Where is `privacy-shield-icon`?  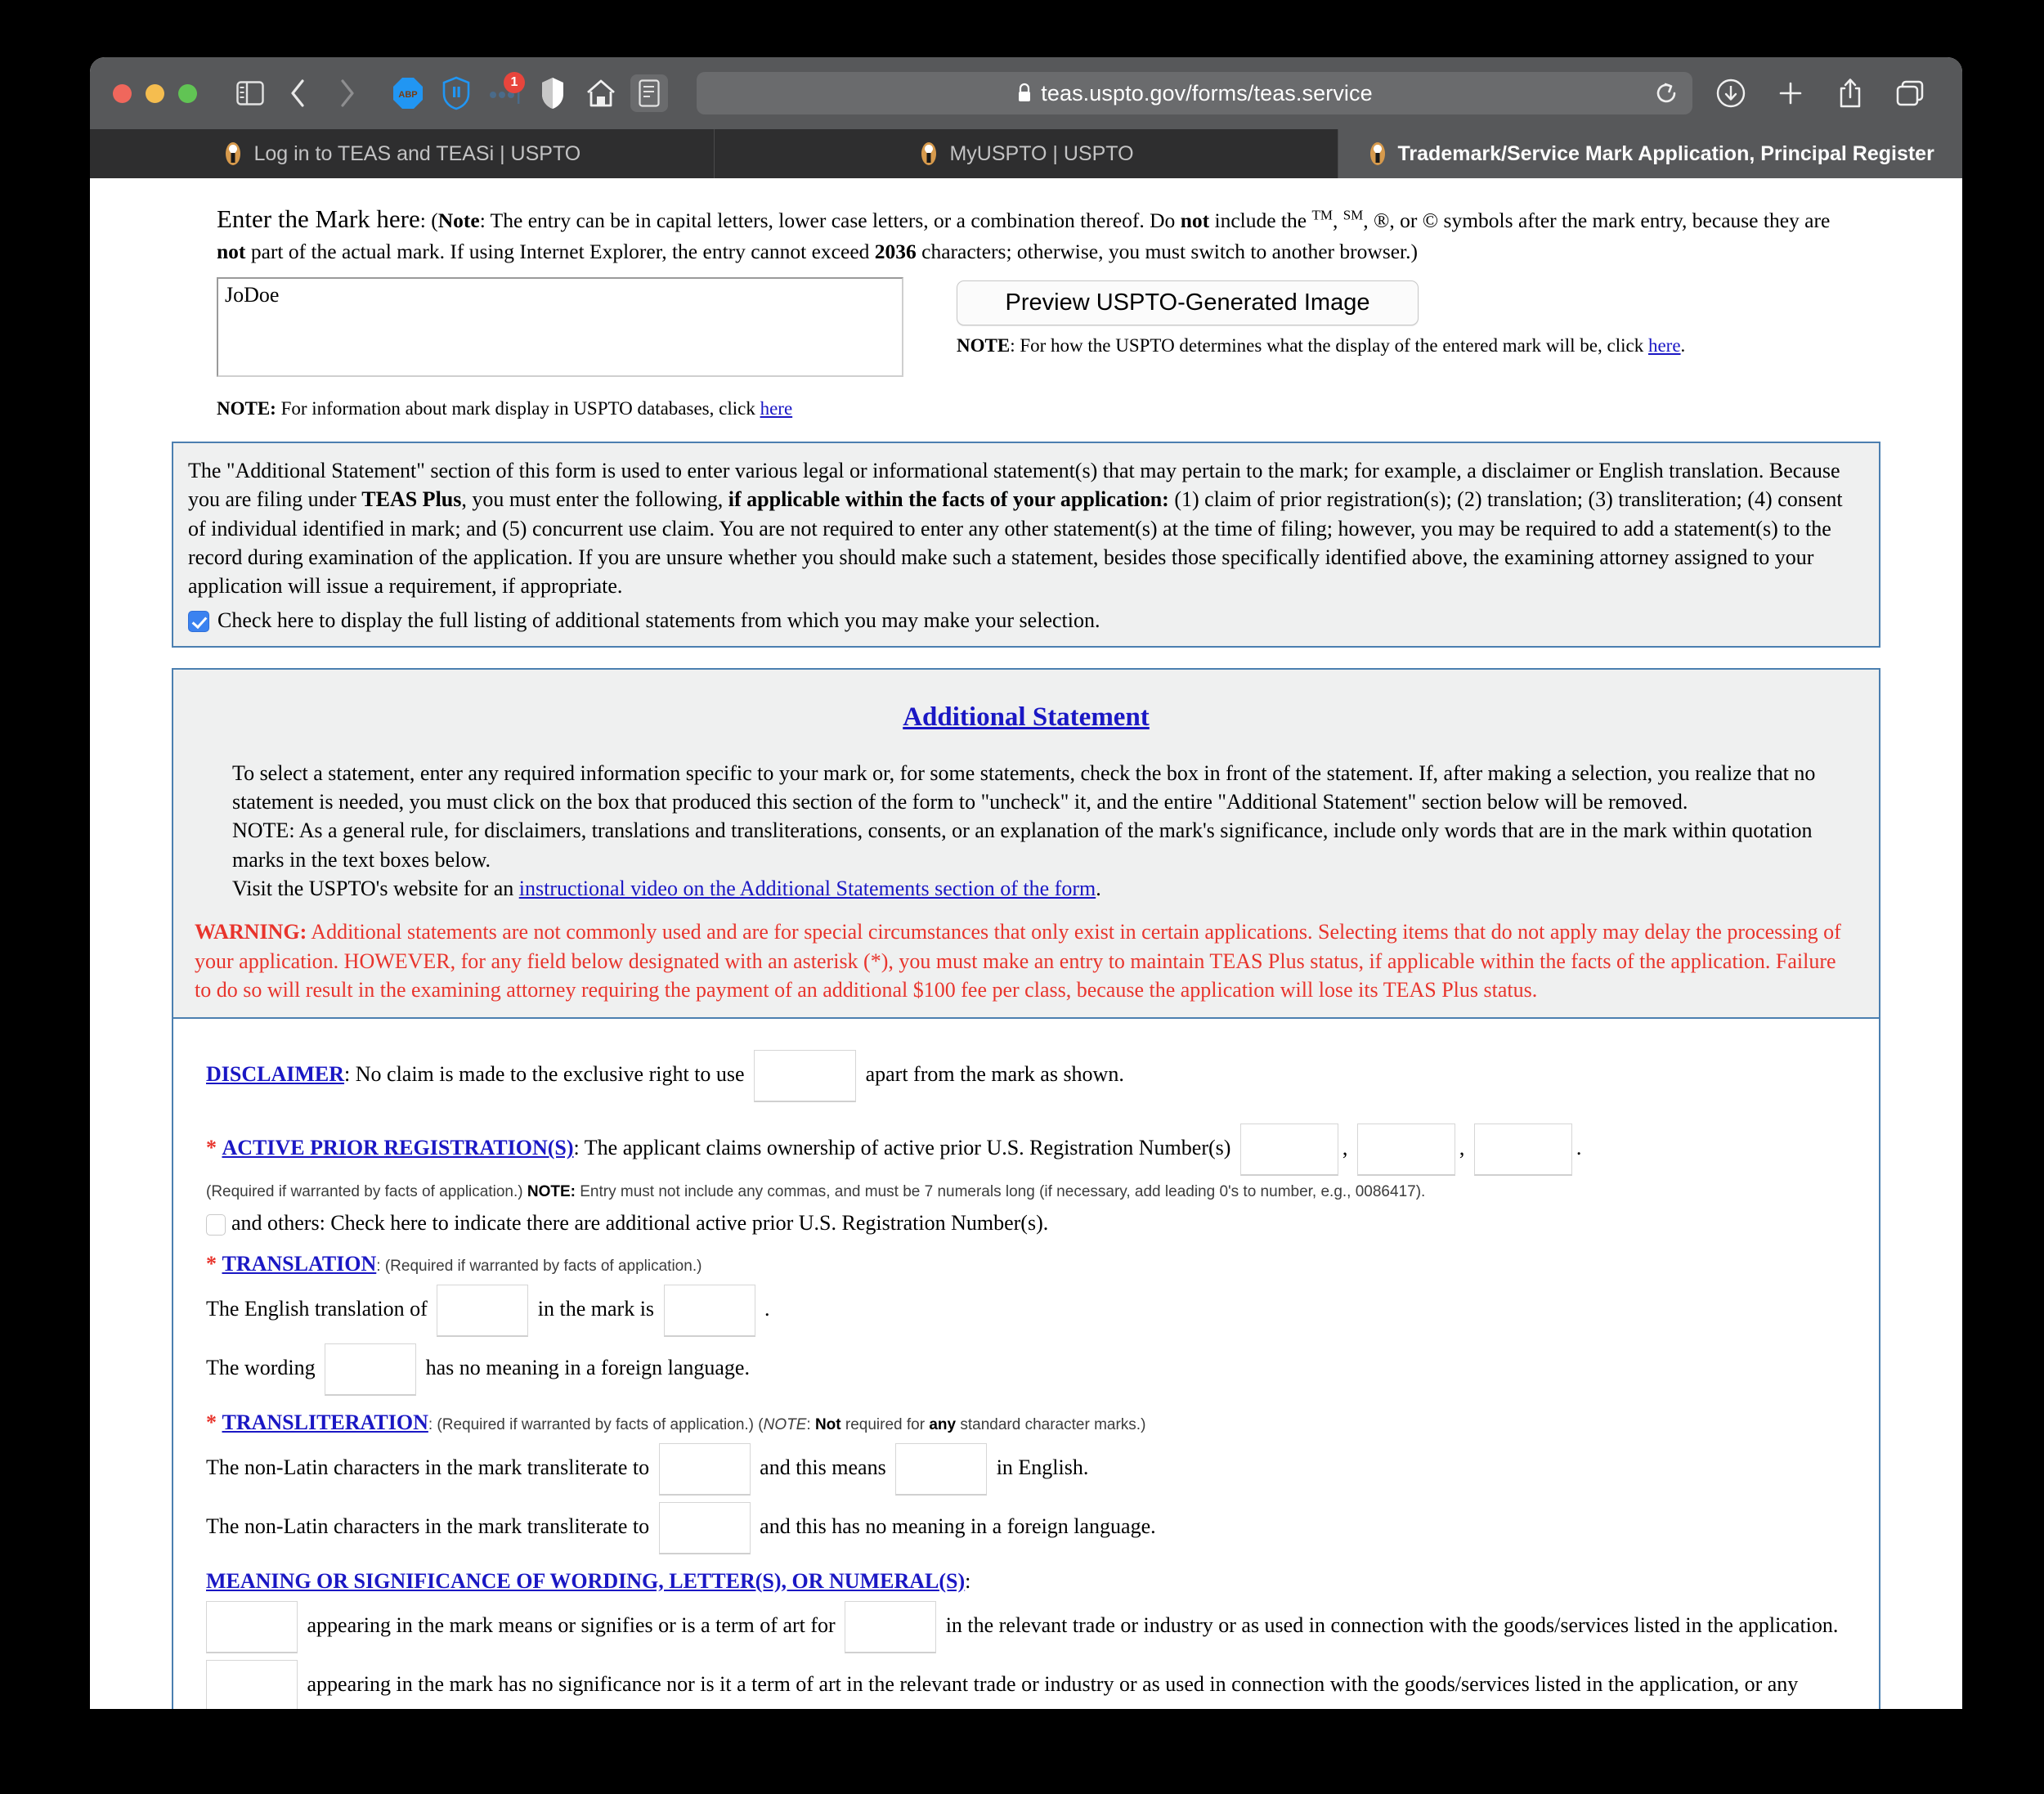
privacy-shield-icon is located at coordinates (553, 93).